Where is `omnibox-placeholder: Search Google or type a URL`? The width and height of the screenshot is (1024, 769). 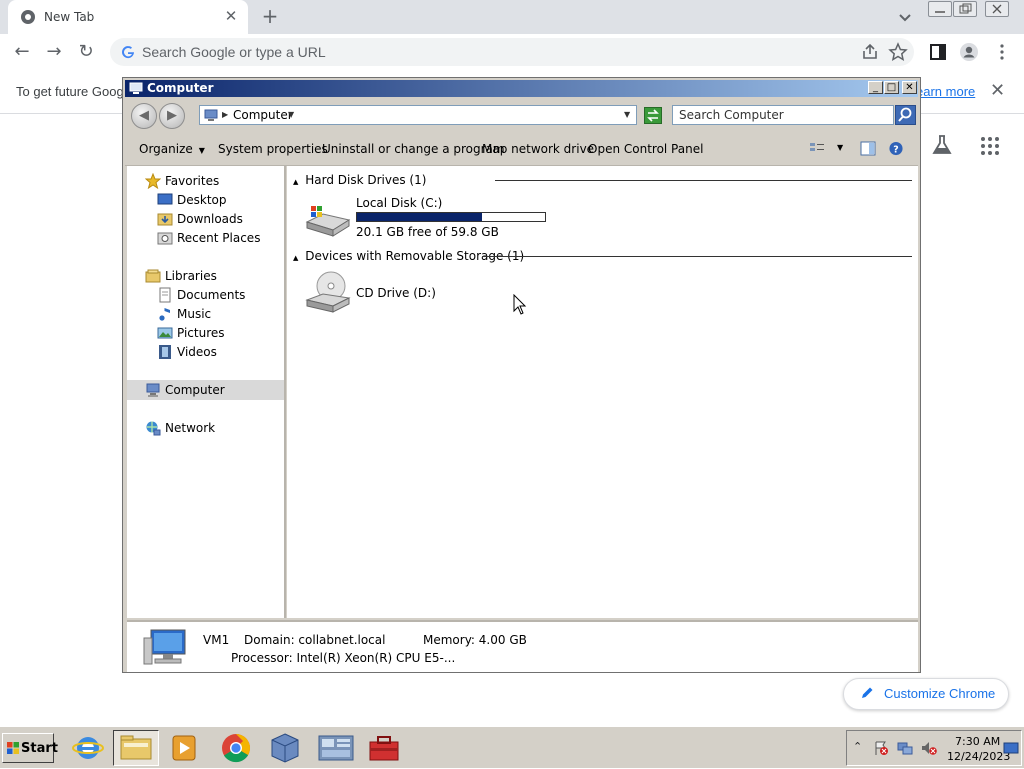 omnibox-placeholder: Search Google or type a URL is located at coordinates (234, 52).